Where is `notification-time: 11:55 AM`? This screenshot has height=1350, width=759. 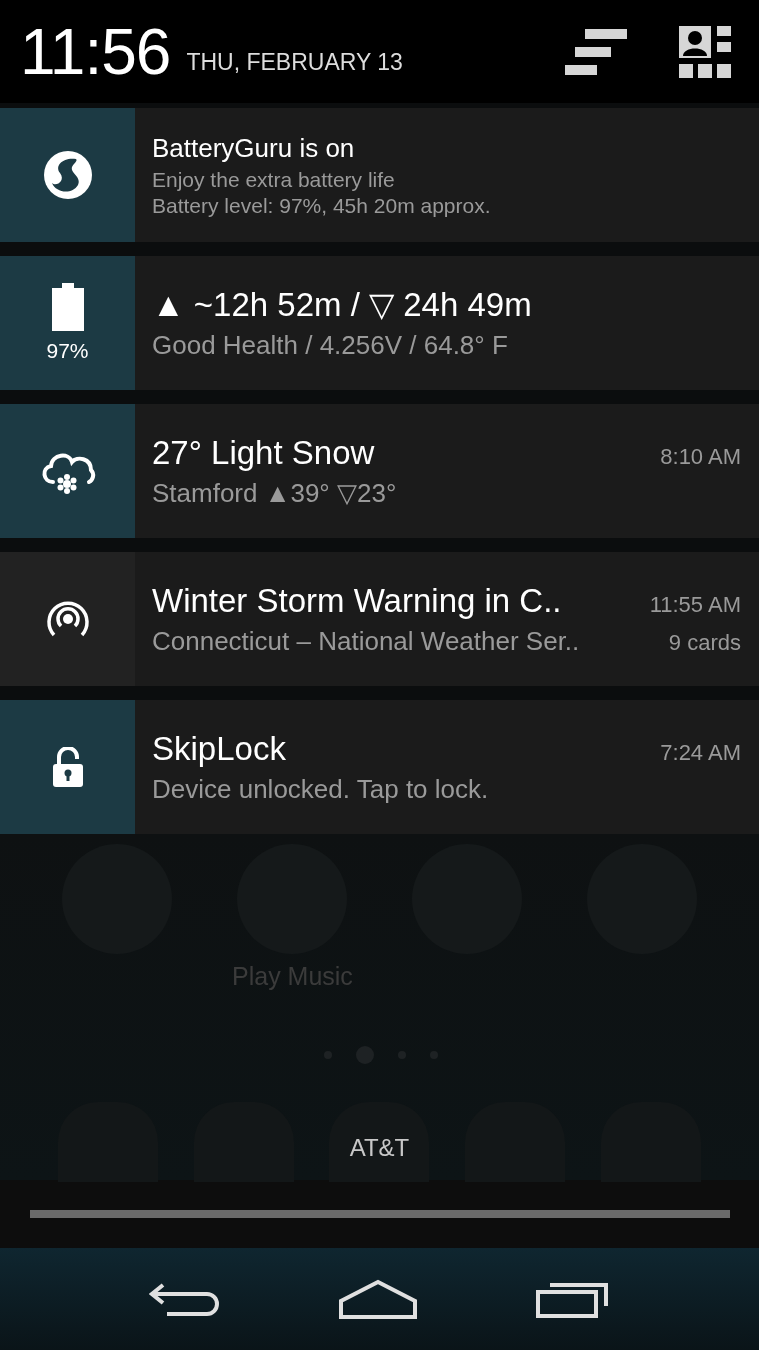 notification-time: 11:55 AM is located at coordinates (695, 604).